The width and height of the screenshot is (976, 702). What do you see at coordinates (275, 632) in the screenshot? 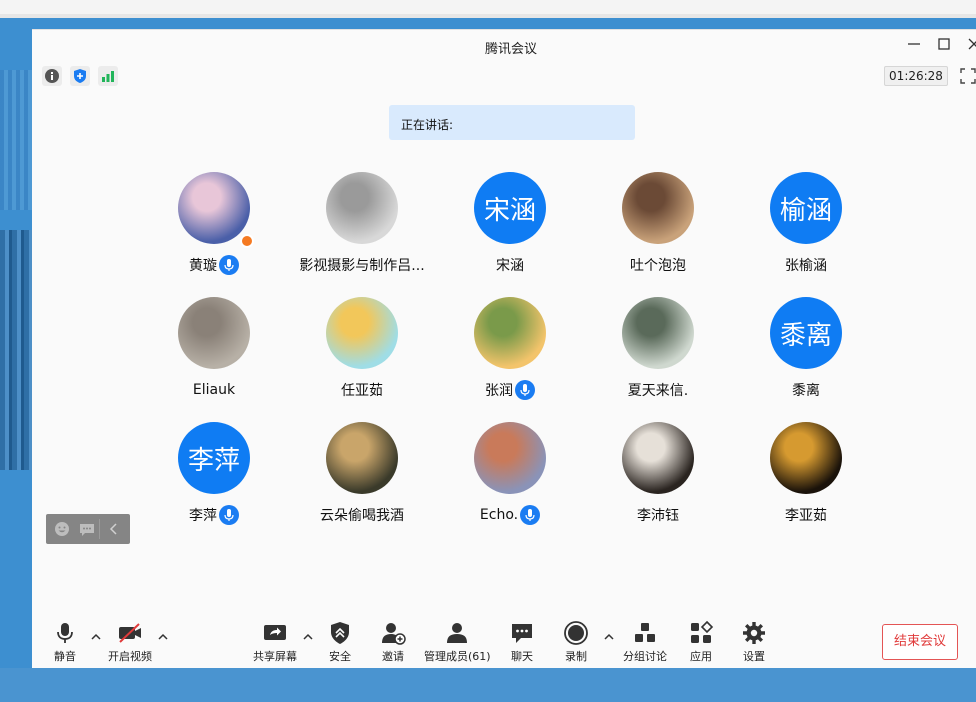
I see `share-screen-icon` at bounding box center [275, 632].